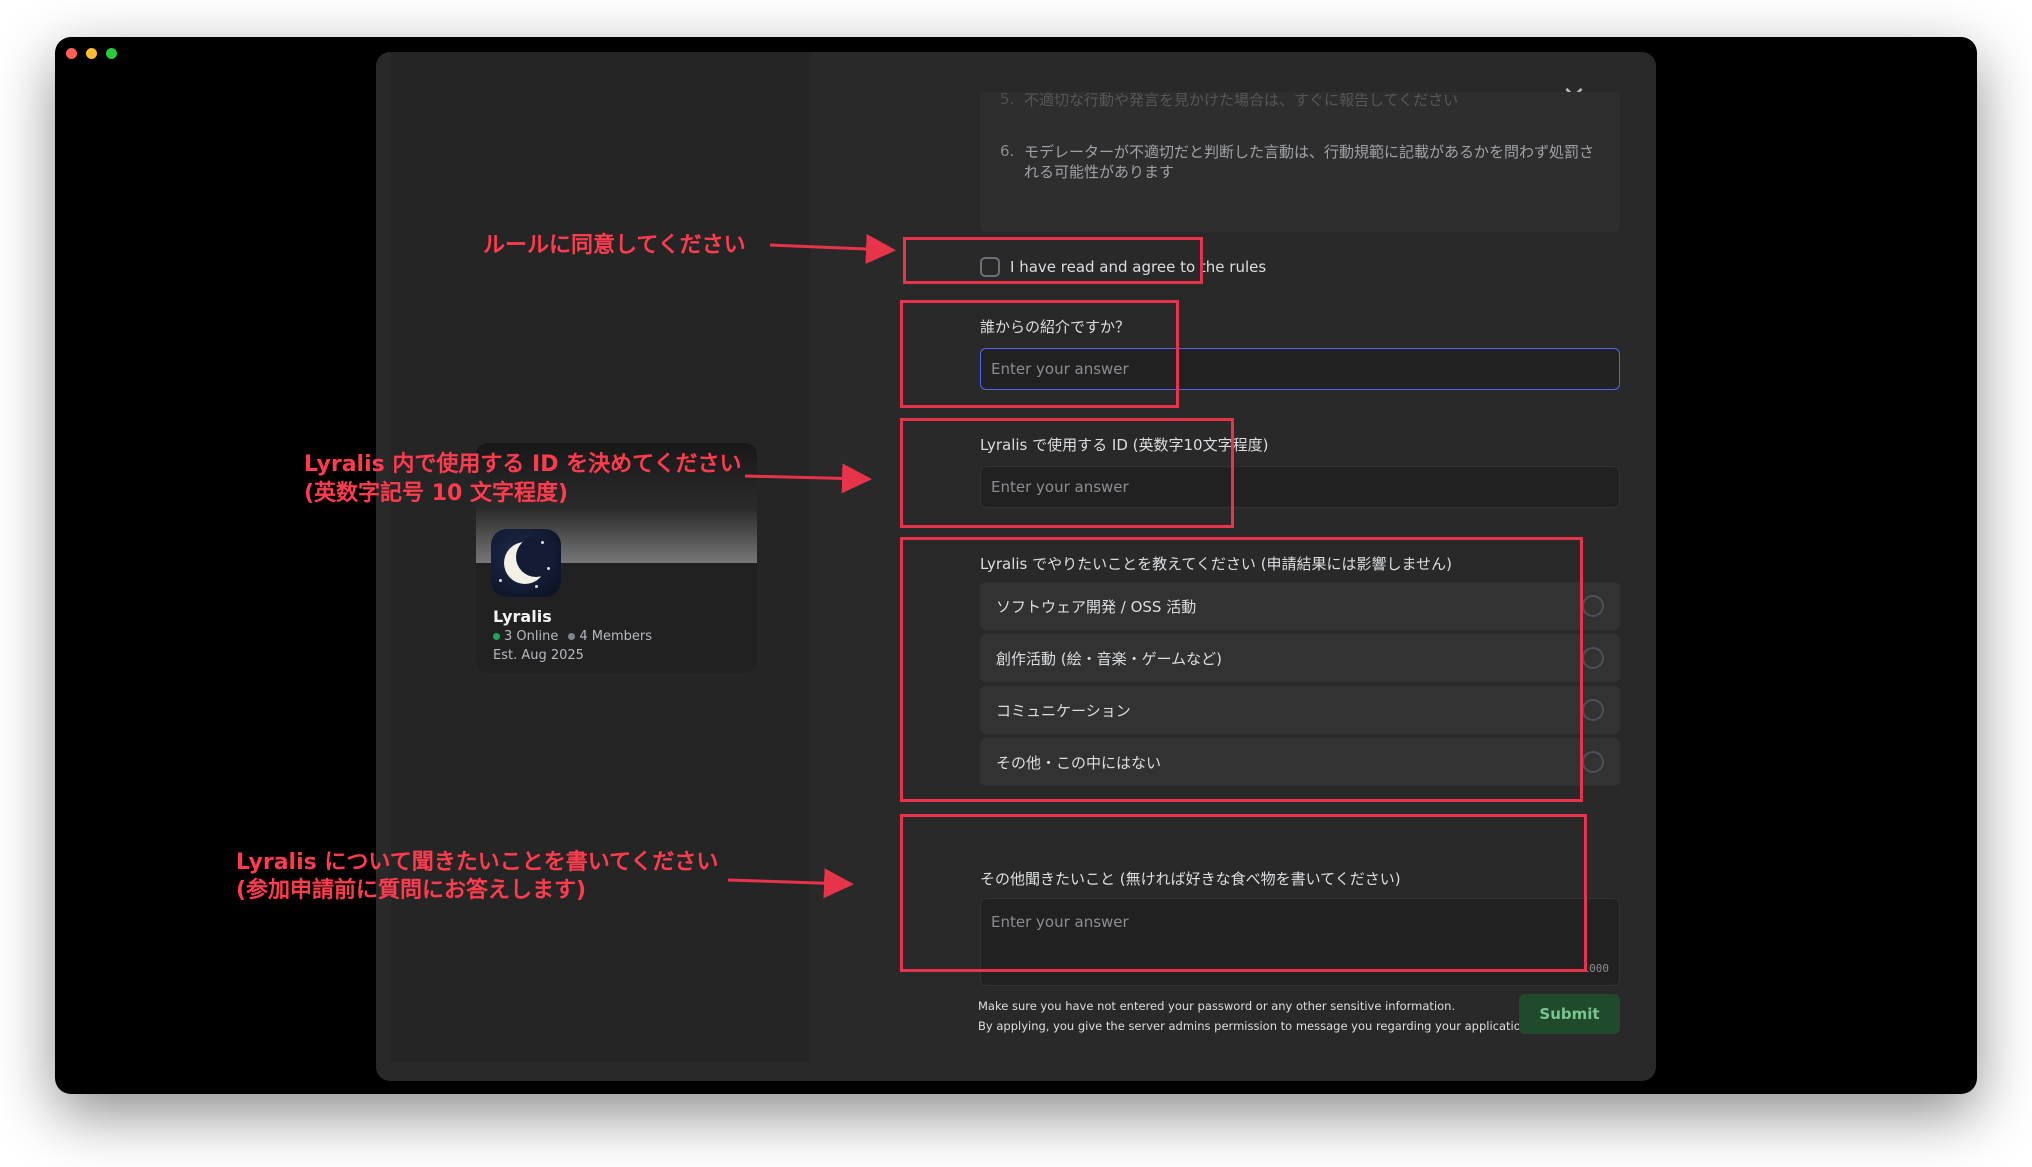 This screenshot has width=2032, height=1167. What do you see at coordinates (811, 566) in the screenshot?
I see `annotation-arrows` at bounding box center [811, 566].